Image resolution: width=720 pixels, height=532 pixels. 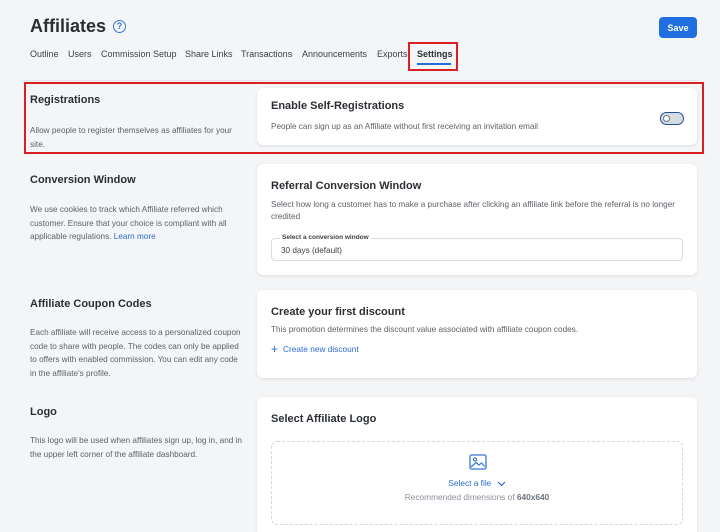 I want to click on recommended-dimensions-value: 640x640, so click(x=533, y=497).